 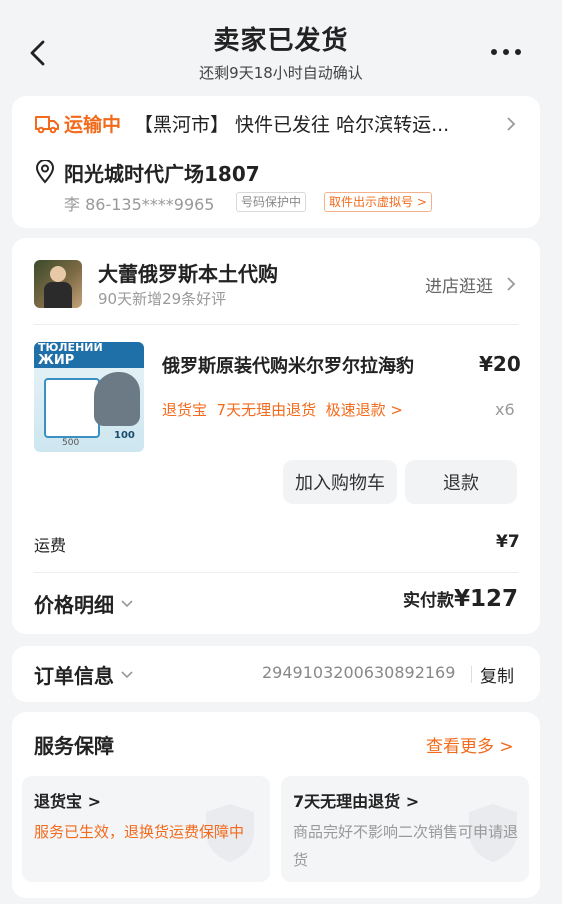 I want to click on service-return-insurance: 退货宝 > 服务已生效，退换货运费保障中, so click(x=146, y=829).